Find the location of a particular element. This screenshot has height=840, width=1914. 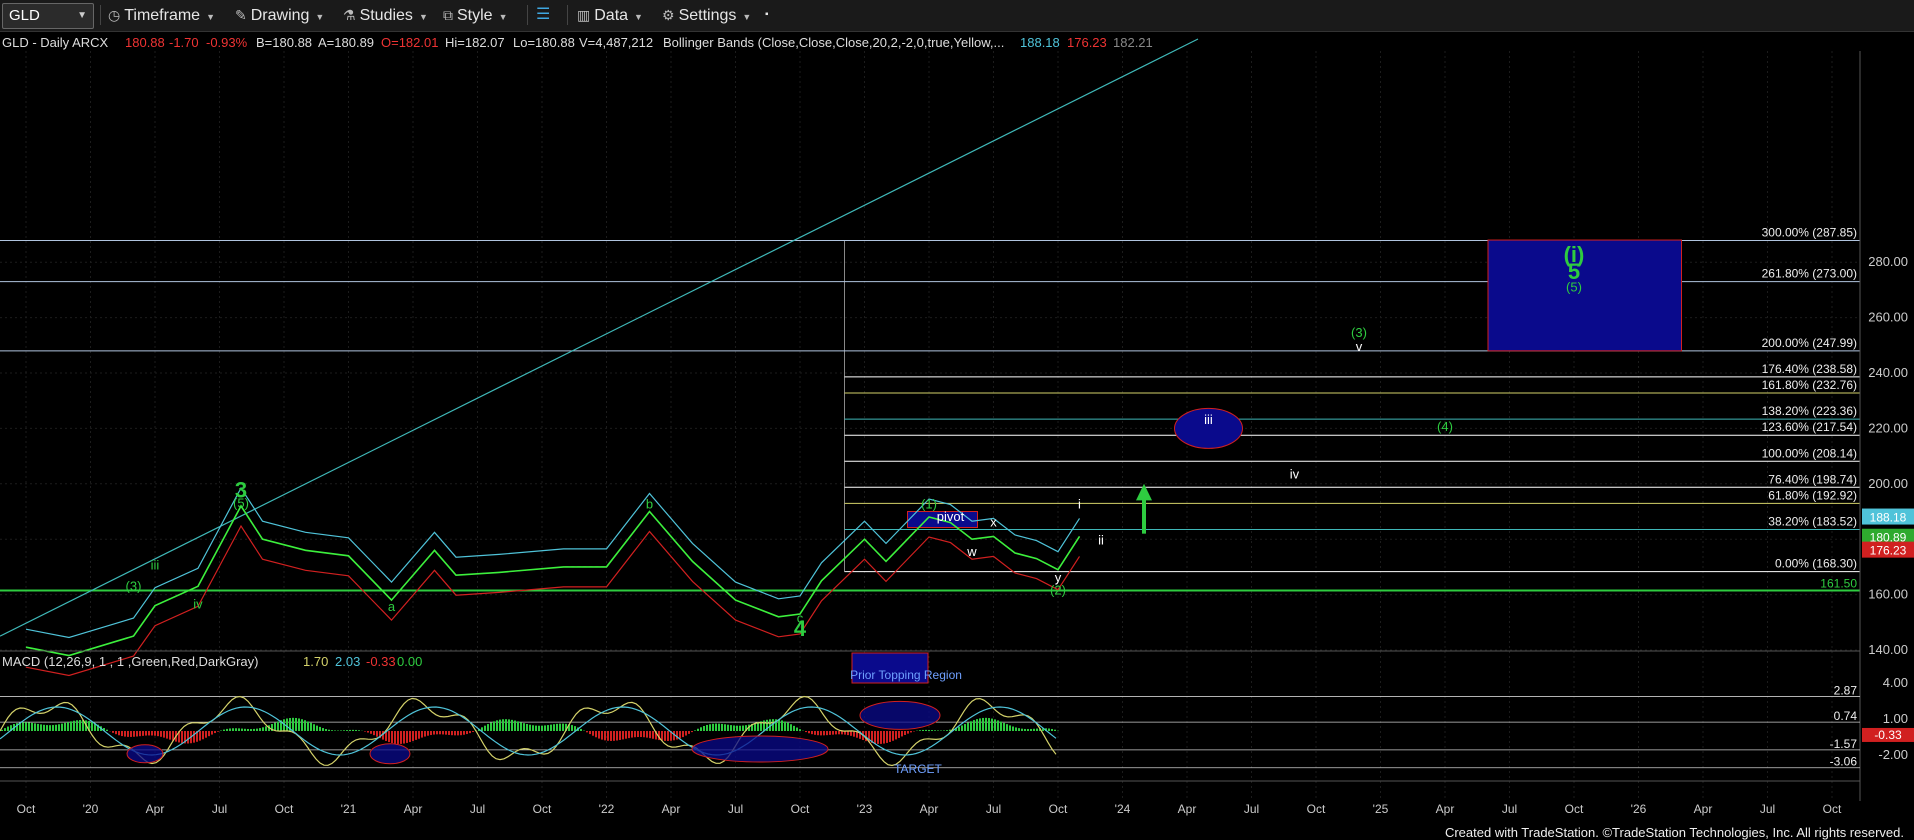

layout-button: ☰ is located at coordinates (543, 15).